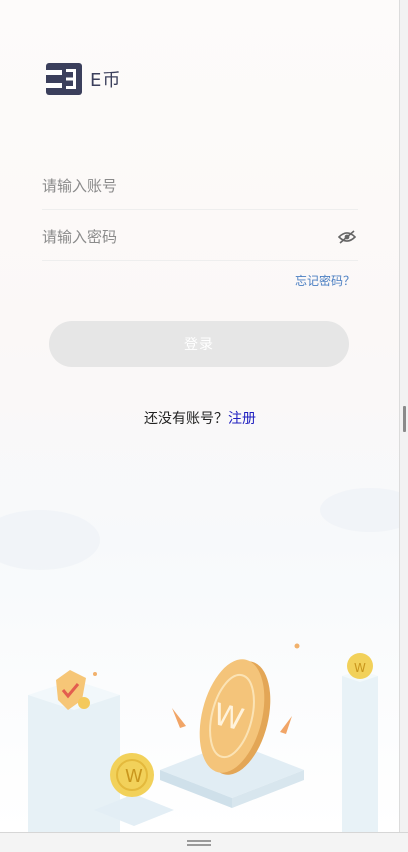 The height and width of the screenshot is (852, 408). I want to click on login-button: 登录, so click(199, 344).